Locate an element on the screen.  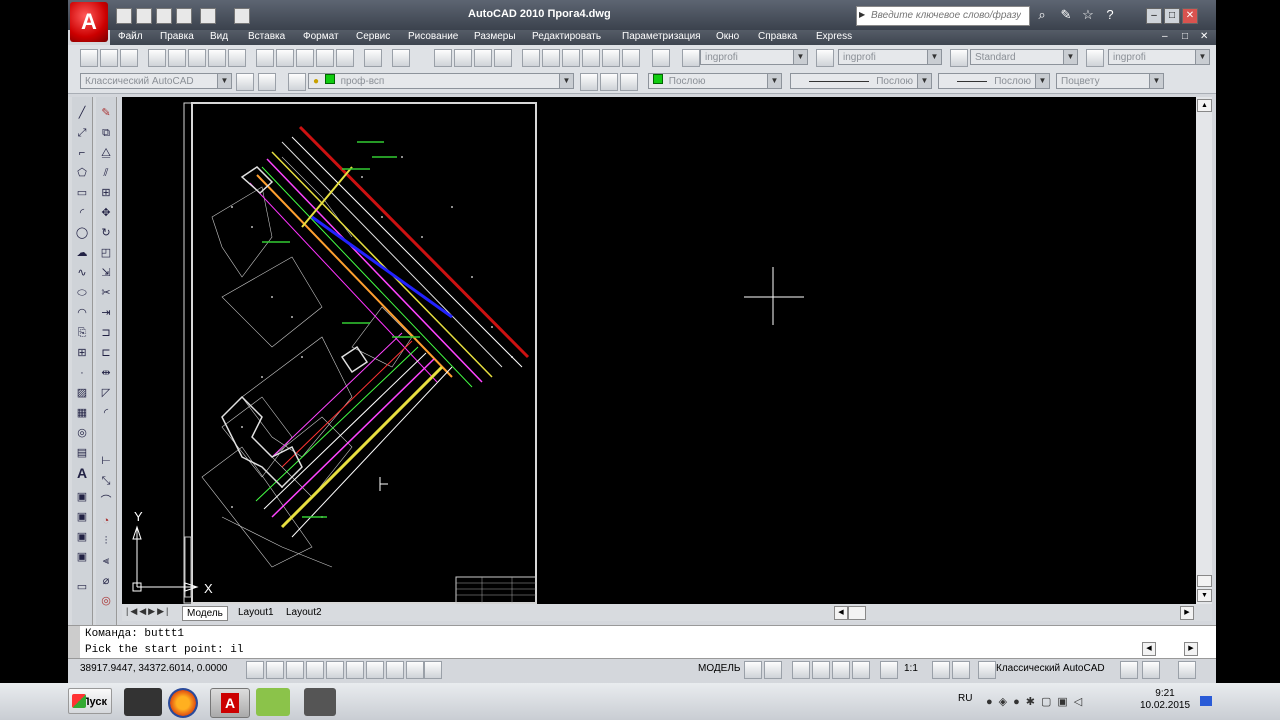
layer-manager-icon is located at coordinates (297, 82).